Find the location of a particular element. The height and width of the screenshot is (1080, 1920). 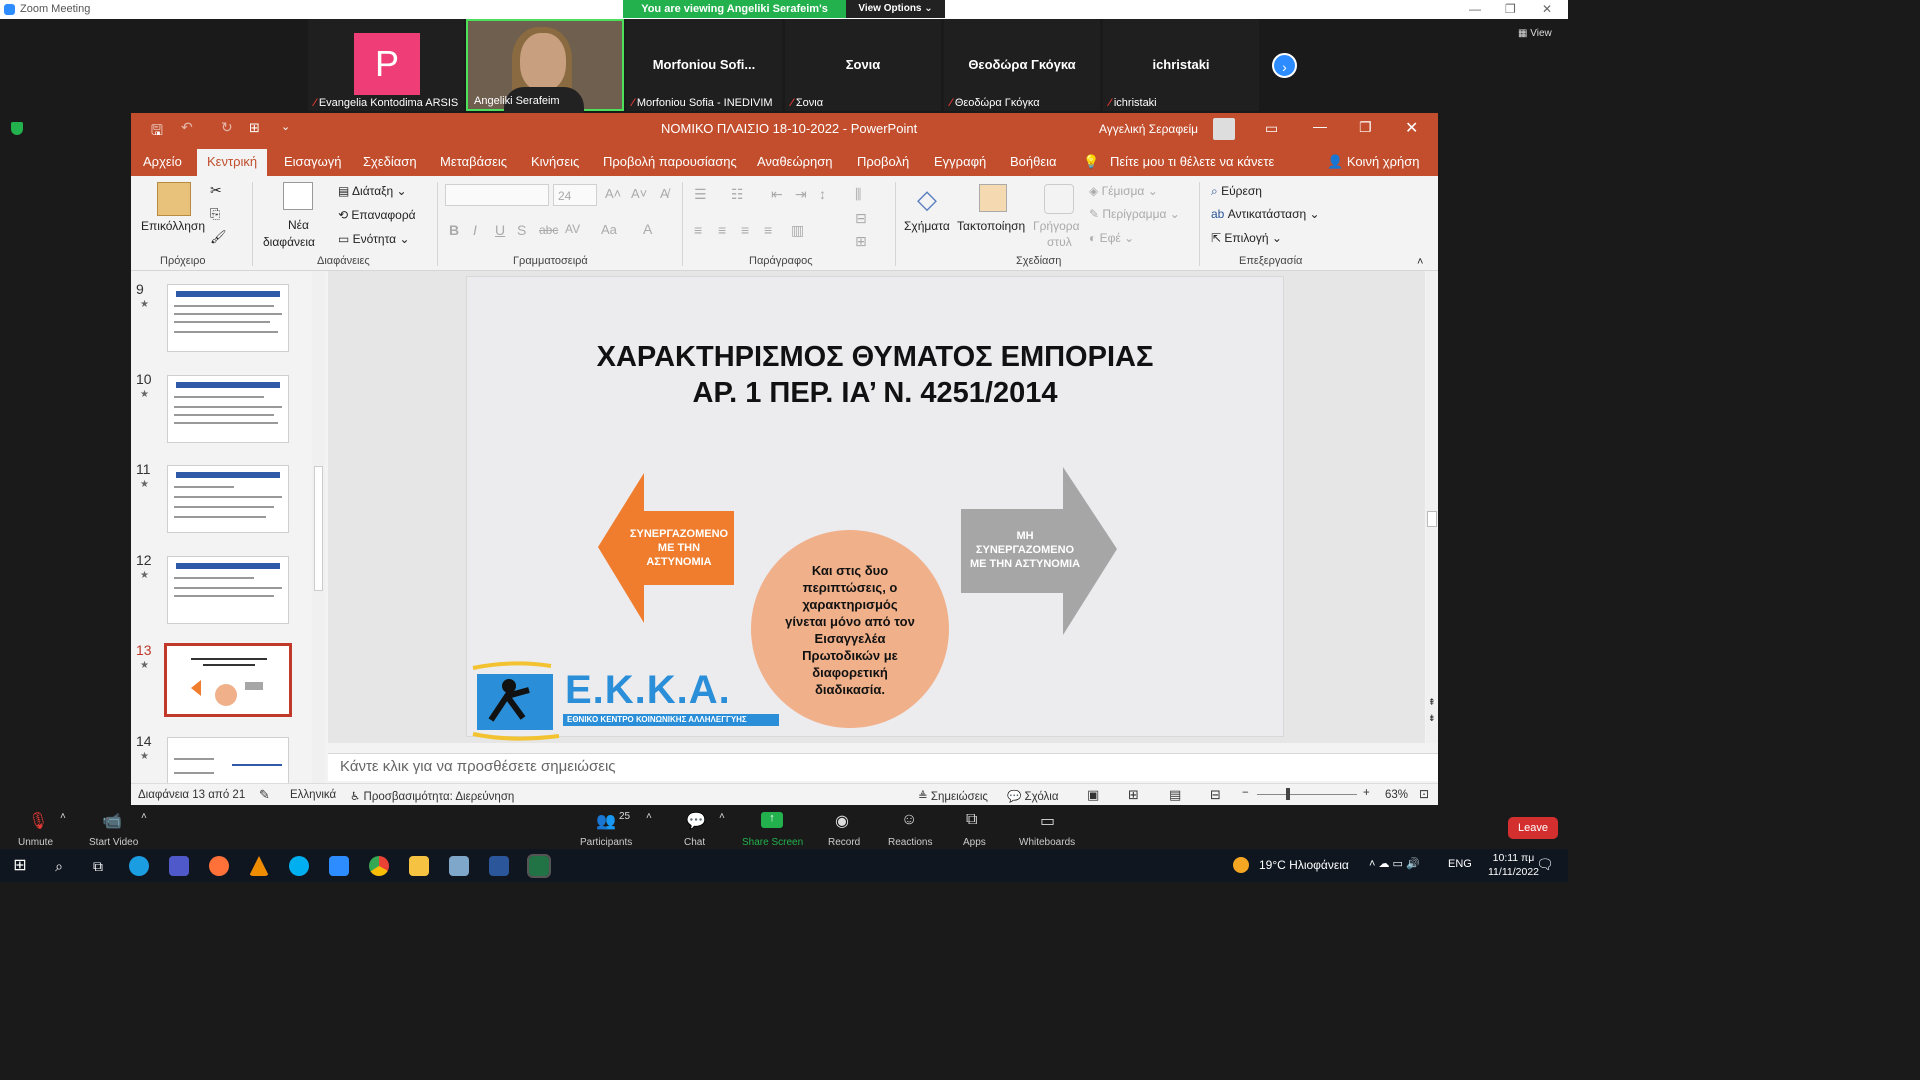

skype-icon is located at coordinates (299, 866).